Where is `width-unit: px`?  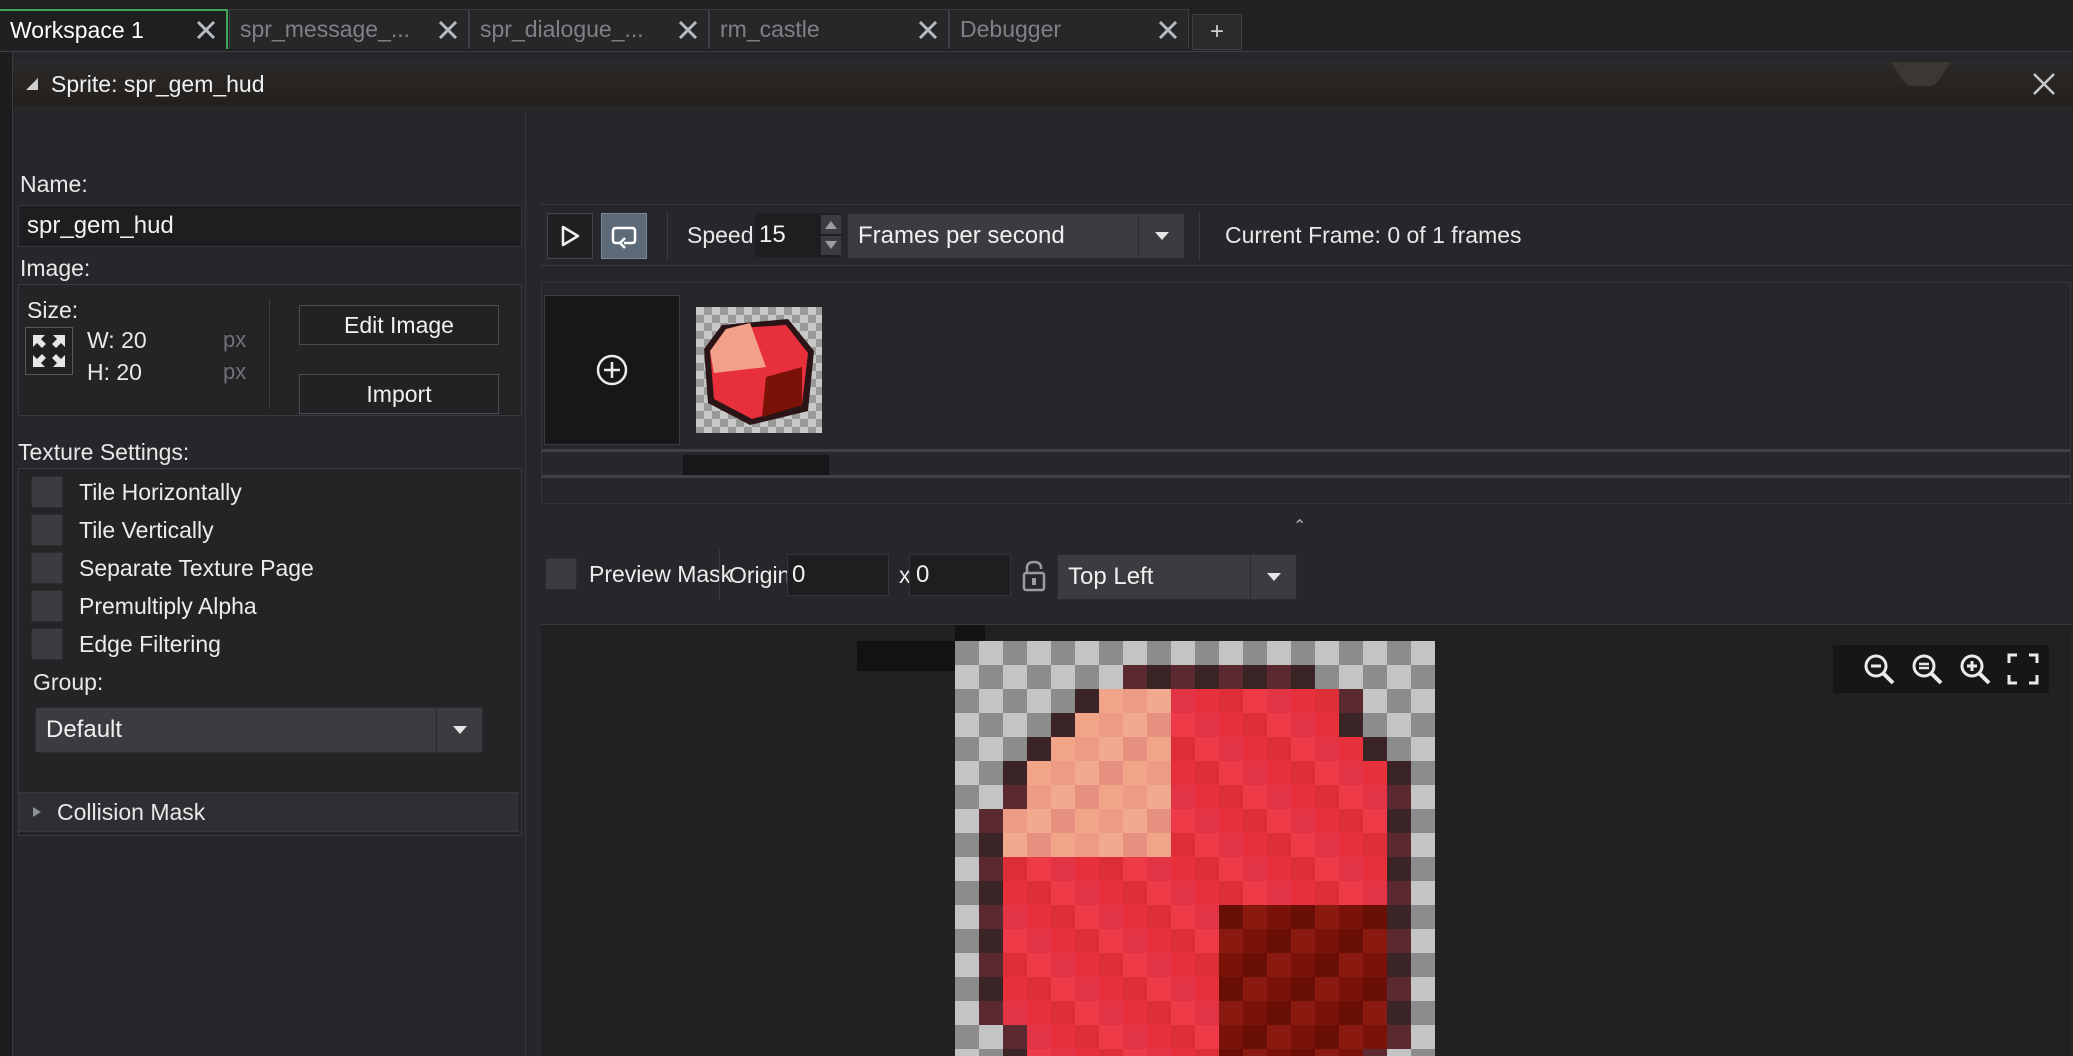
width-unit: px is located at coordinates (235, 339).